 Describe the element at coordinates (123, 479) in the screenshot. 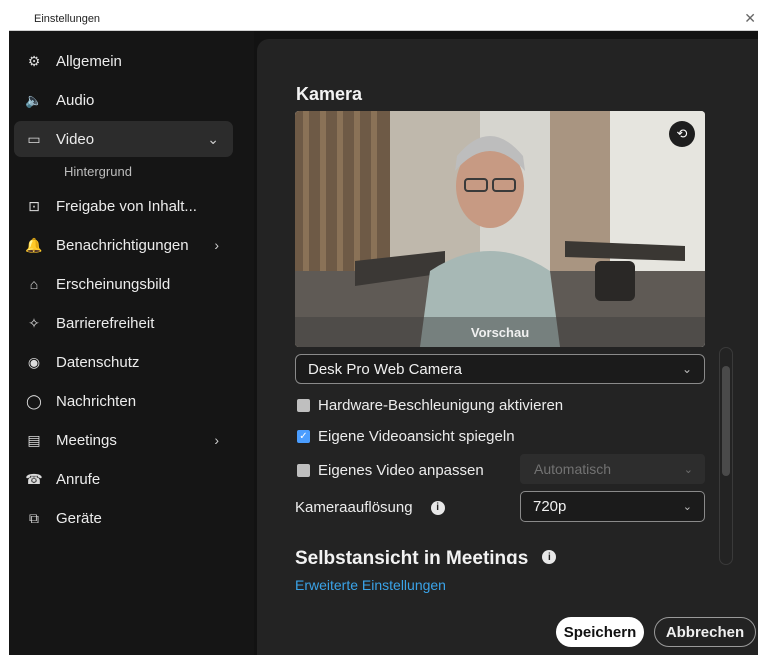

I see `sidebar-item-anrufe: ☎ Anrufe` at that location.